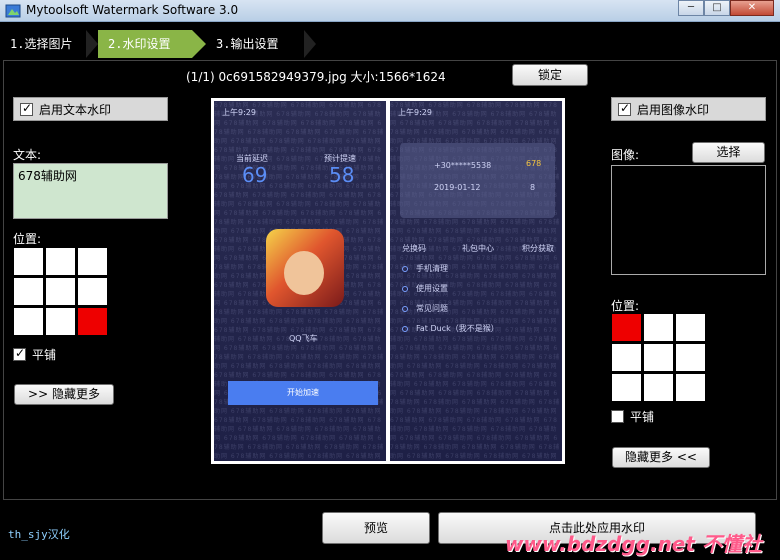 This screenshot has height=560, width=780. I want to click on menu-label: 常见问题, so click(432, 308).